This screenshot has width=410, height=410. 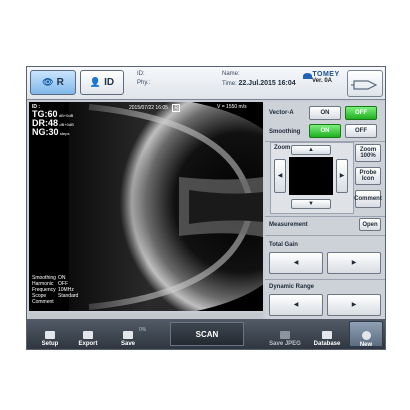 I want to click on save-icon, so click(x=128, y=335).